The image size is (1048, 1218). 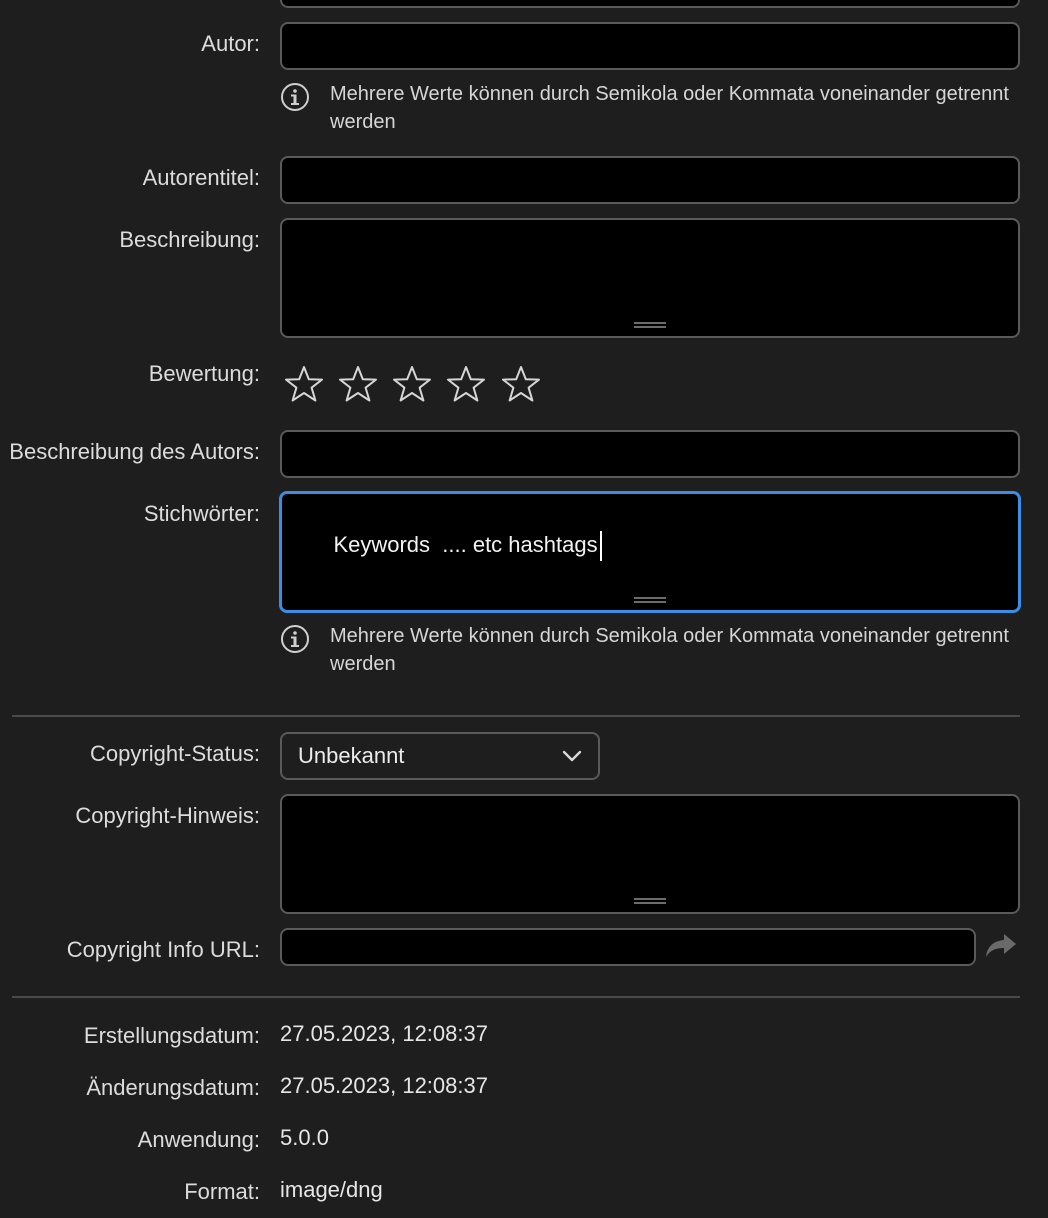 I want to click on chevron-down-icon, so click(x=572, y=756).